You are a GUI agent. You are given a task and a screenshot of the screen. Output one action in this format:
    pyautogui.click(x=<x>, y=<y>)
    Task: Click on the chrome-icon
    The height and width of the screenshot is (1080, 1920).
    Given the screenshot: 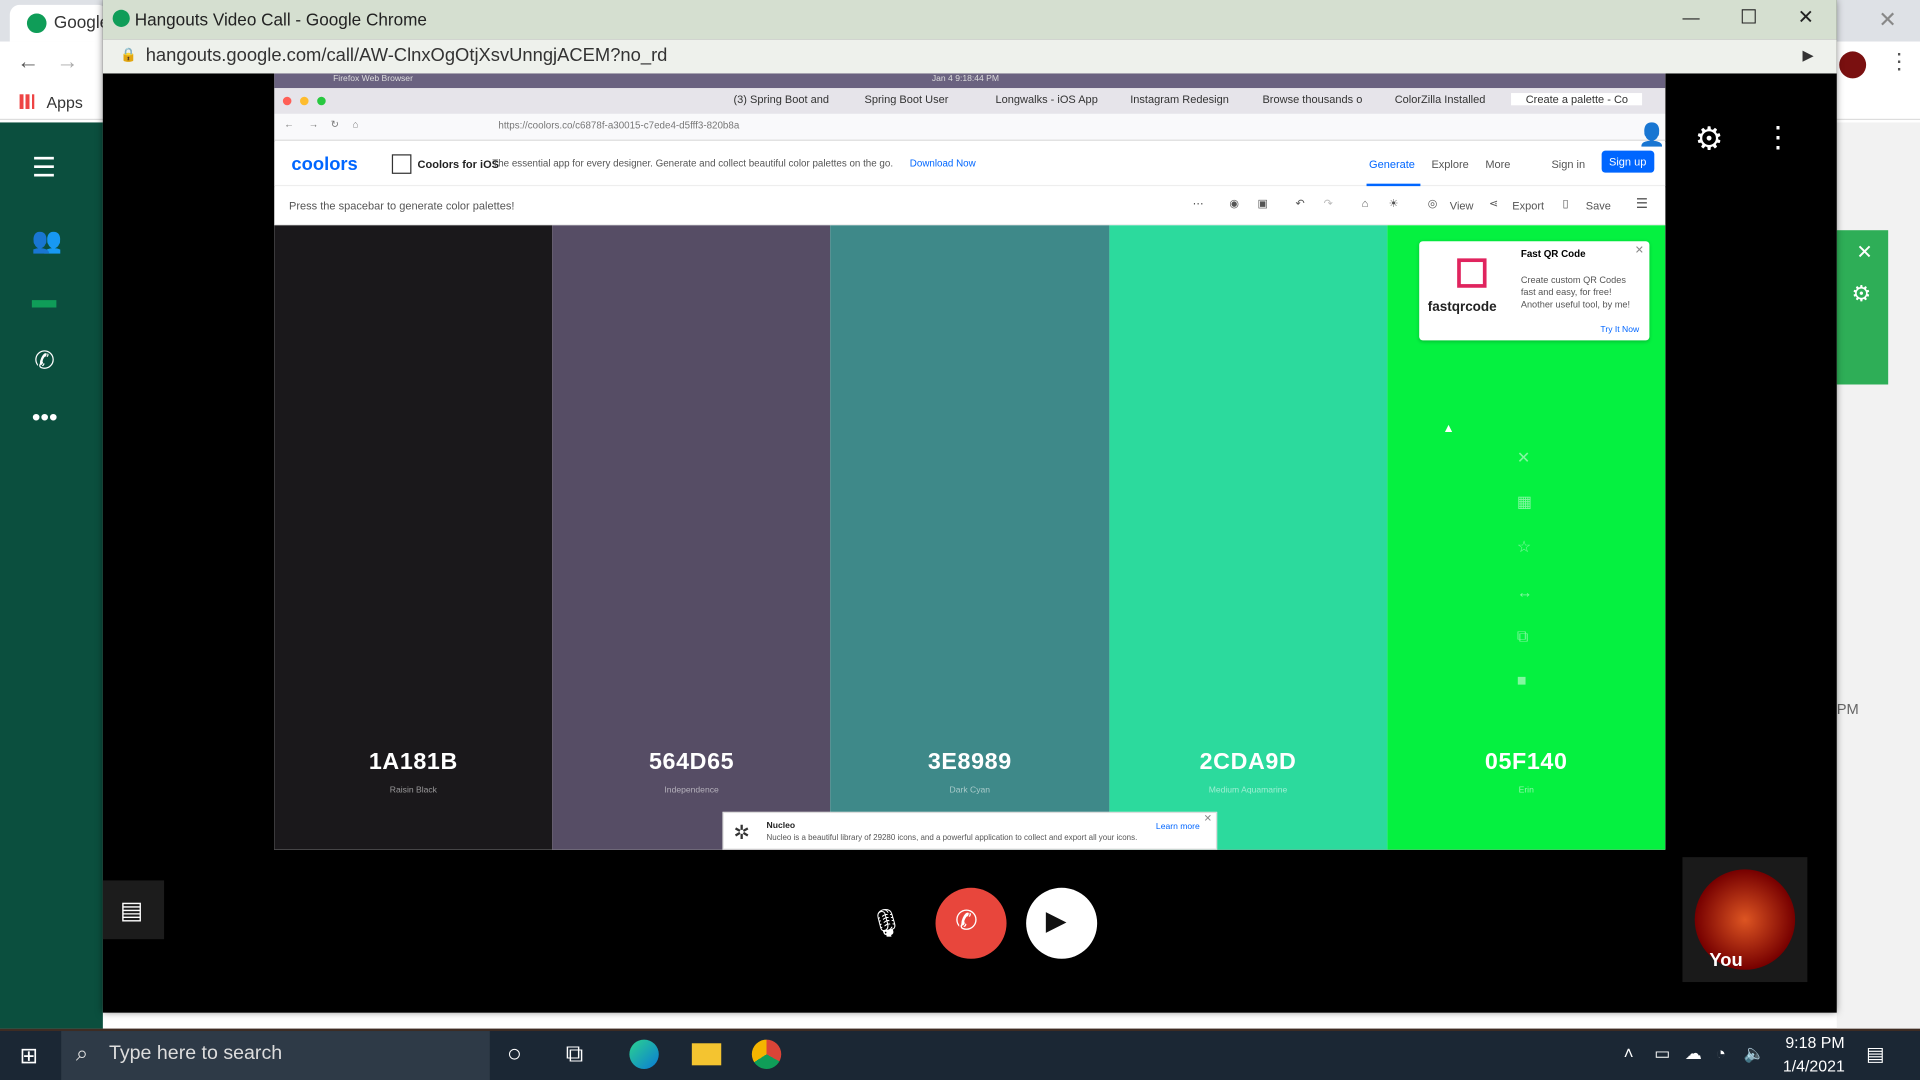 What is the action you would take?
    pyautogui.click(x=766, y=1054)
    